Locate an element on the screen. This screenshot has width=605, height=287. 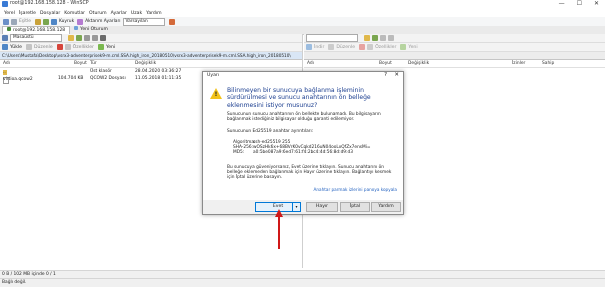
remote-drive-toolbar is located at coordinates (454, 38).